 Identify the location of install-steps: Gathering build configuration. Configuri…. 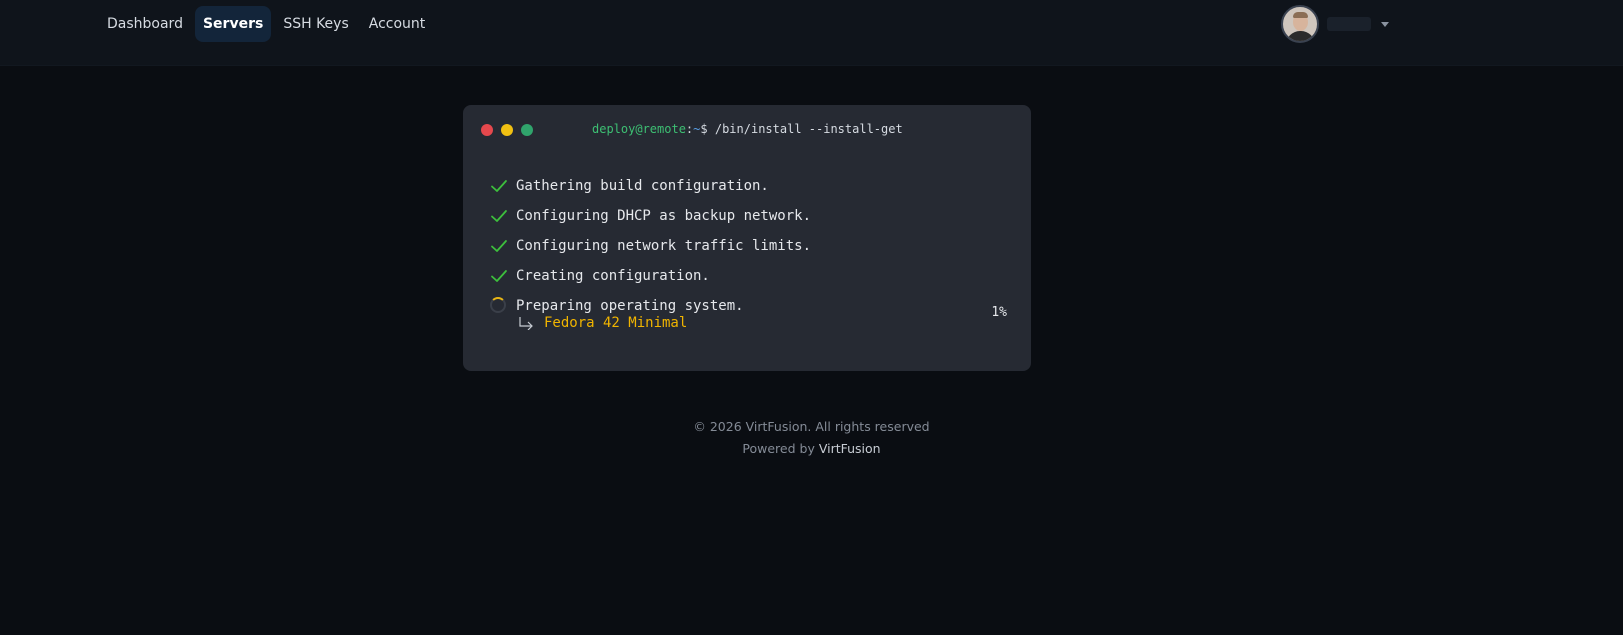
(650, 246).